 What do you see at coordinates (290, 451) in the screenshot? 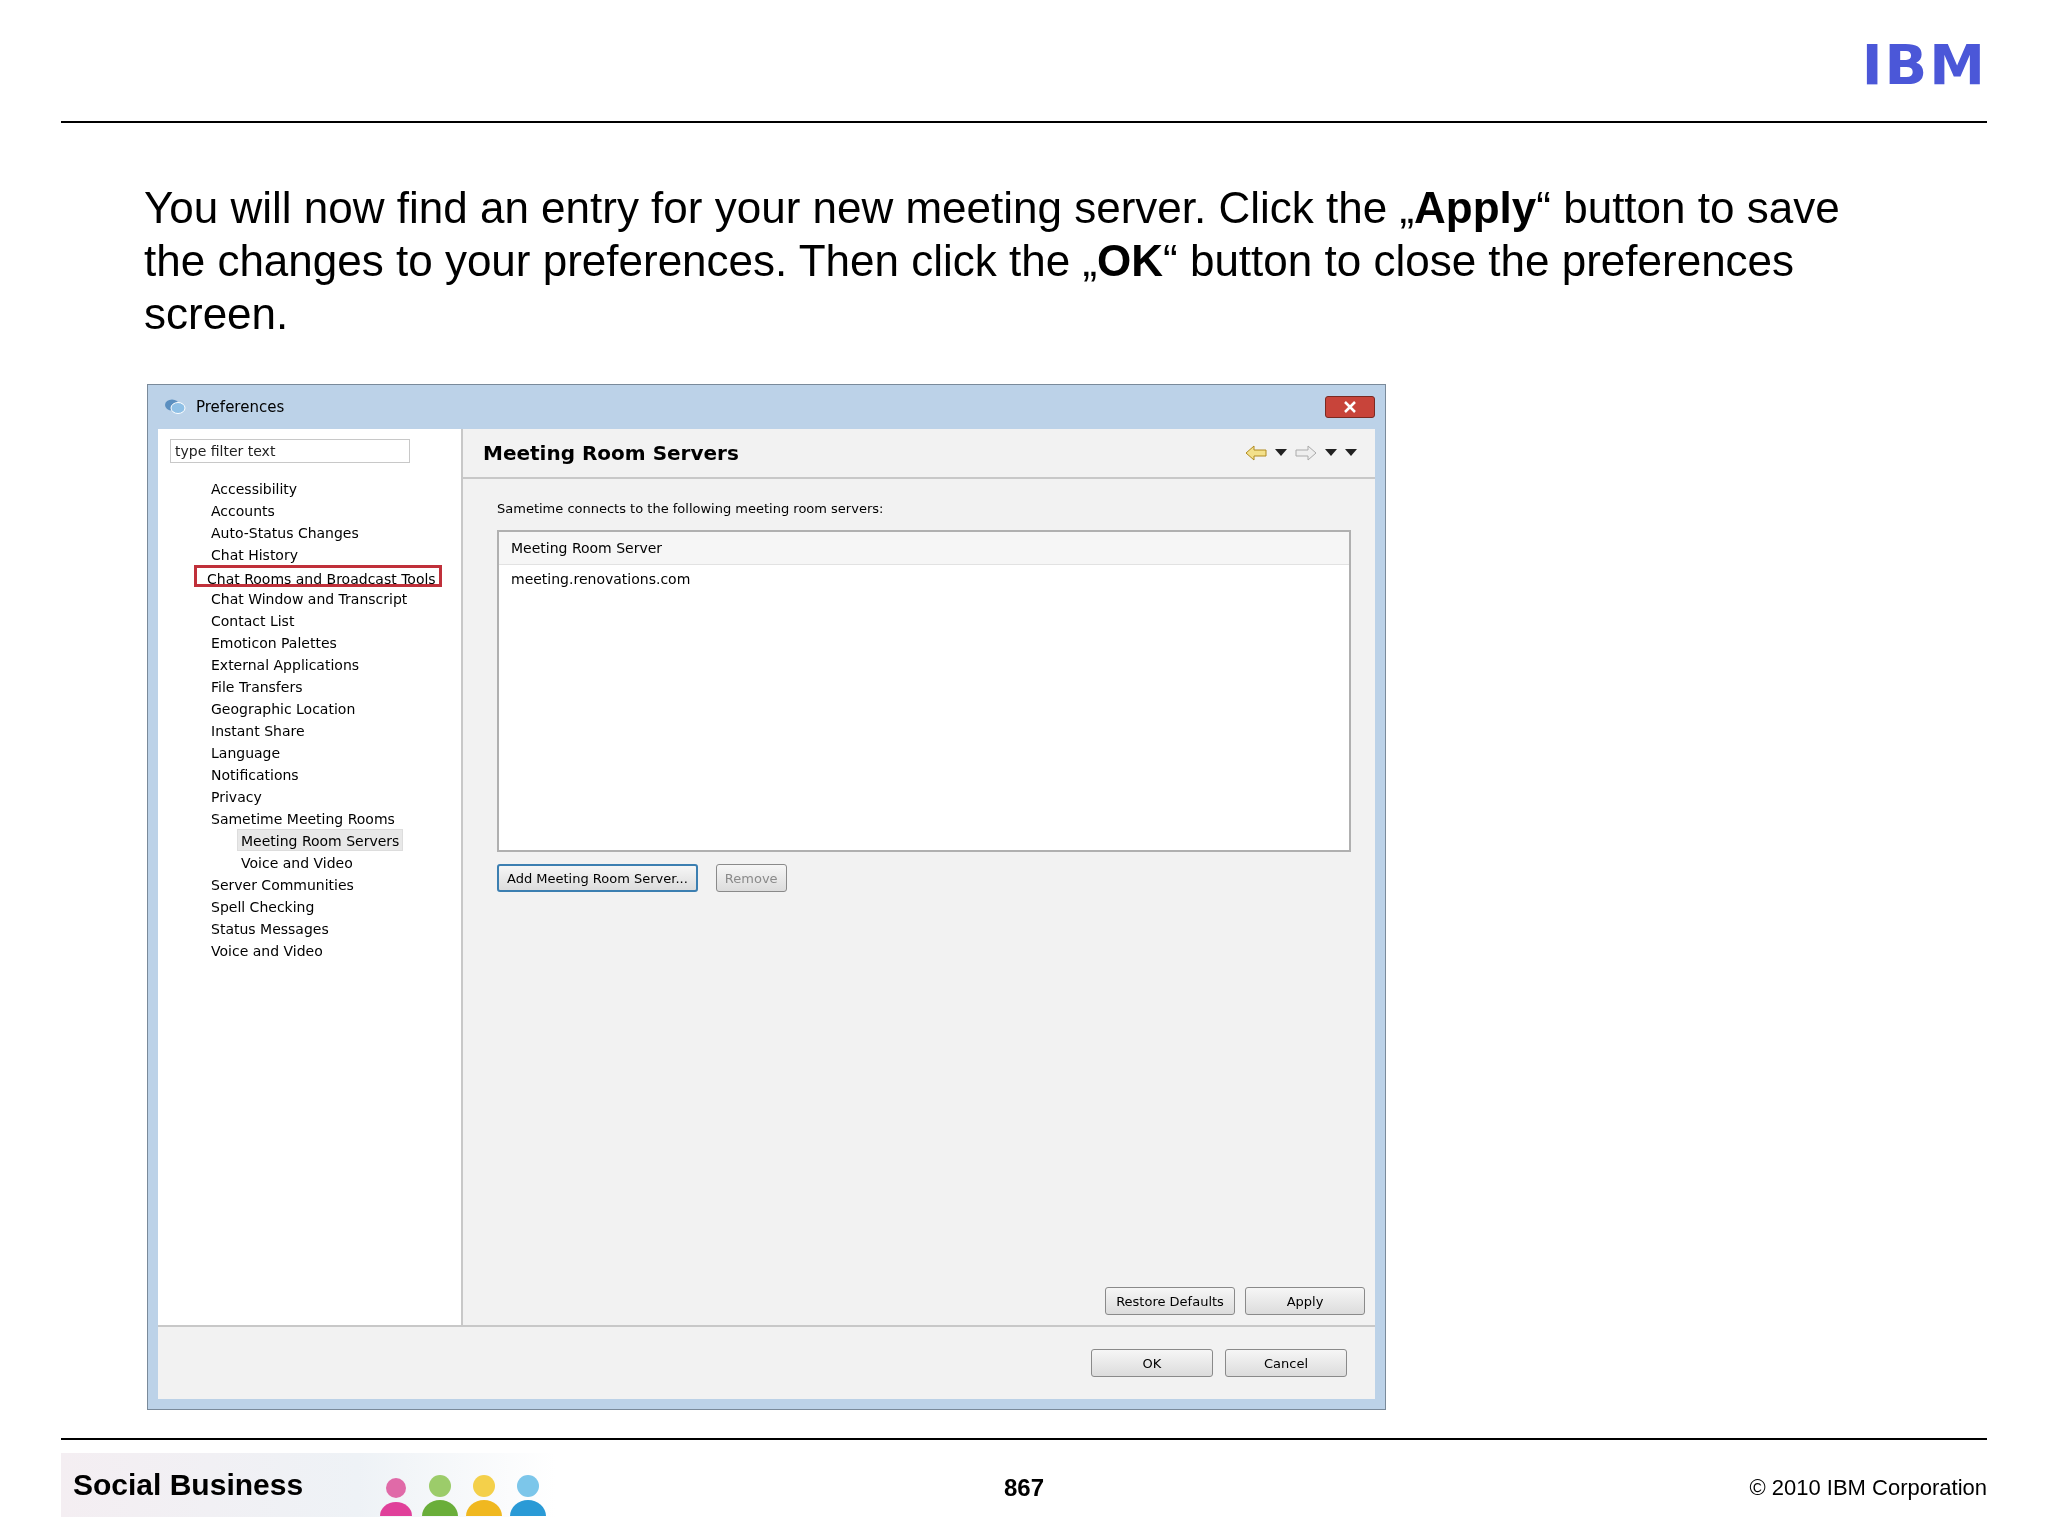
I see `filter-field: type filter text` at bounding box center [290, 451].